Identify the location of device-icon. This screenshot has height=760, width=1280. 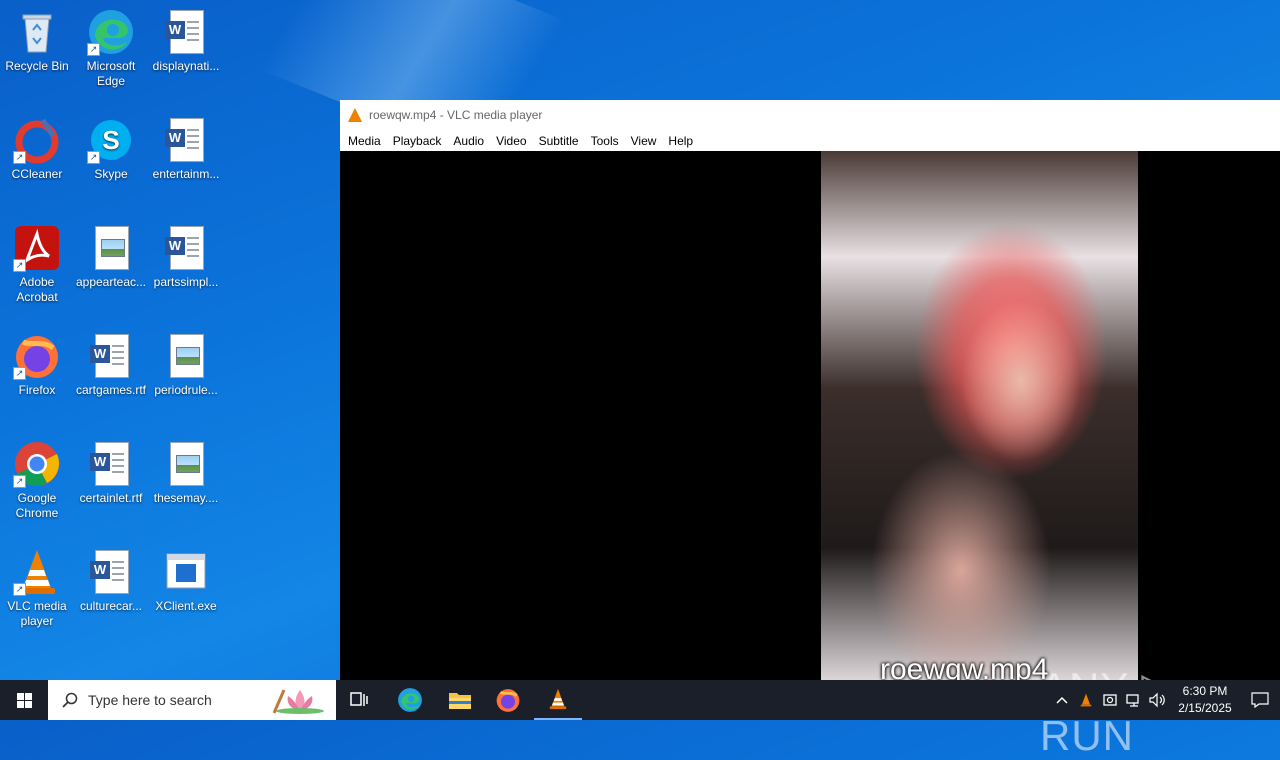
(1110, 700).